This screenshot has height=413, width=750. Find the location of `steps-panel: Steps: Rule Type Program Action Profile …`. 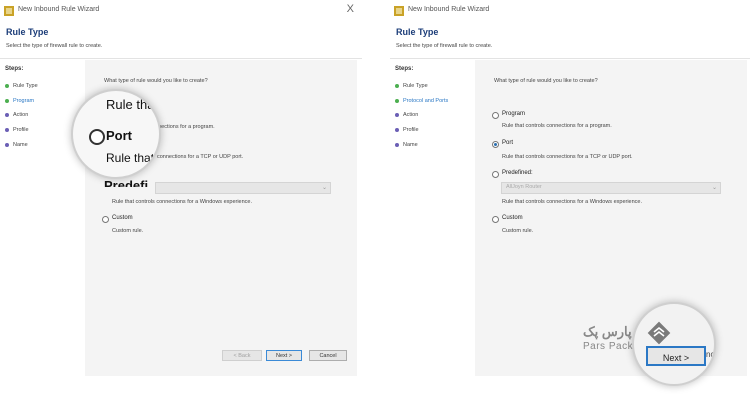

steps-panel: Steps: Rule Type Program Action Profile … is located at coordinates (41, 218).